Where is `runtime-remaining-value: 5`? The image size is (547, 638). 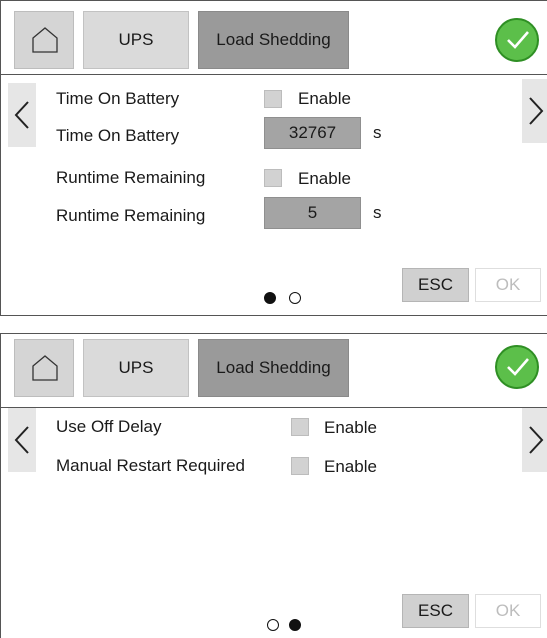
runtime-remaining-value: 5 is located at coordinates (312, 212).